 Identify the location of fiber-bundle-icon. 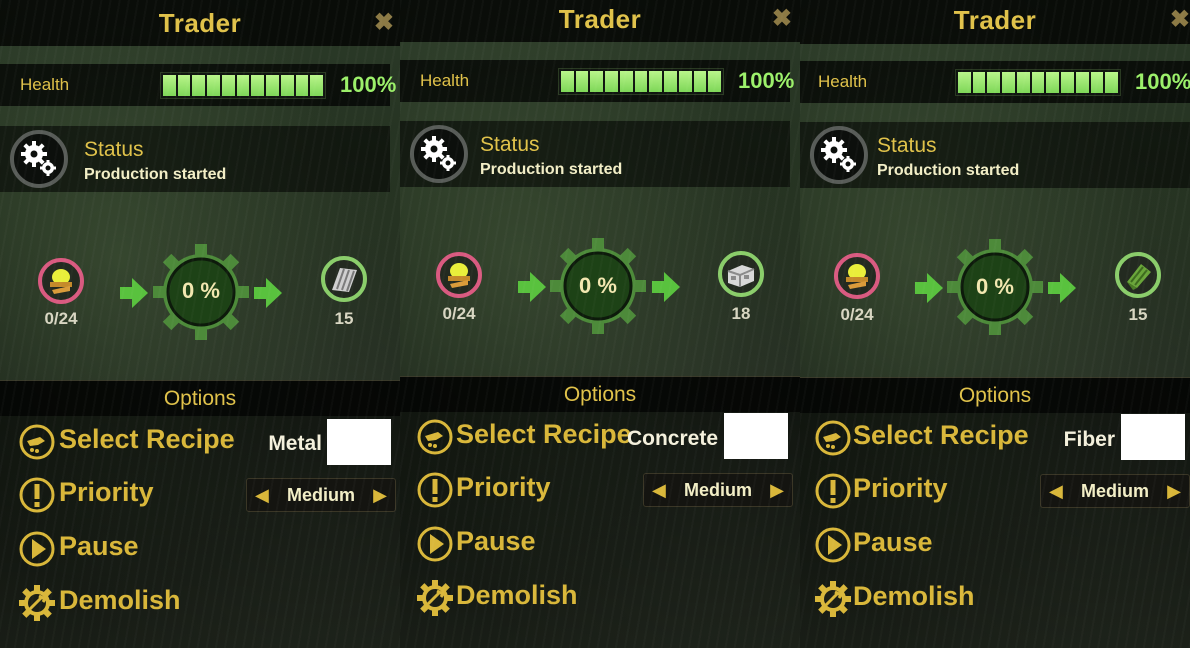
(1138, 275).